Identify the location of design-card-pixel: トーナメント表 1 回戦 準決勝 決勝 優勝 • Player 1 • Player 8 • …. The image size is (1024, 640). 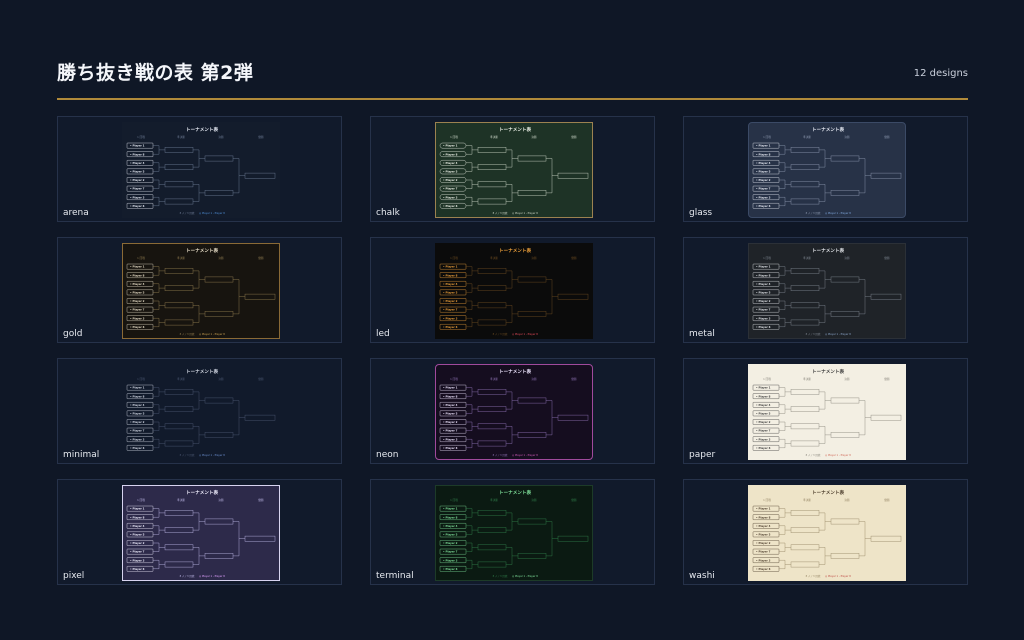
(199, 532).